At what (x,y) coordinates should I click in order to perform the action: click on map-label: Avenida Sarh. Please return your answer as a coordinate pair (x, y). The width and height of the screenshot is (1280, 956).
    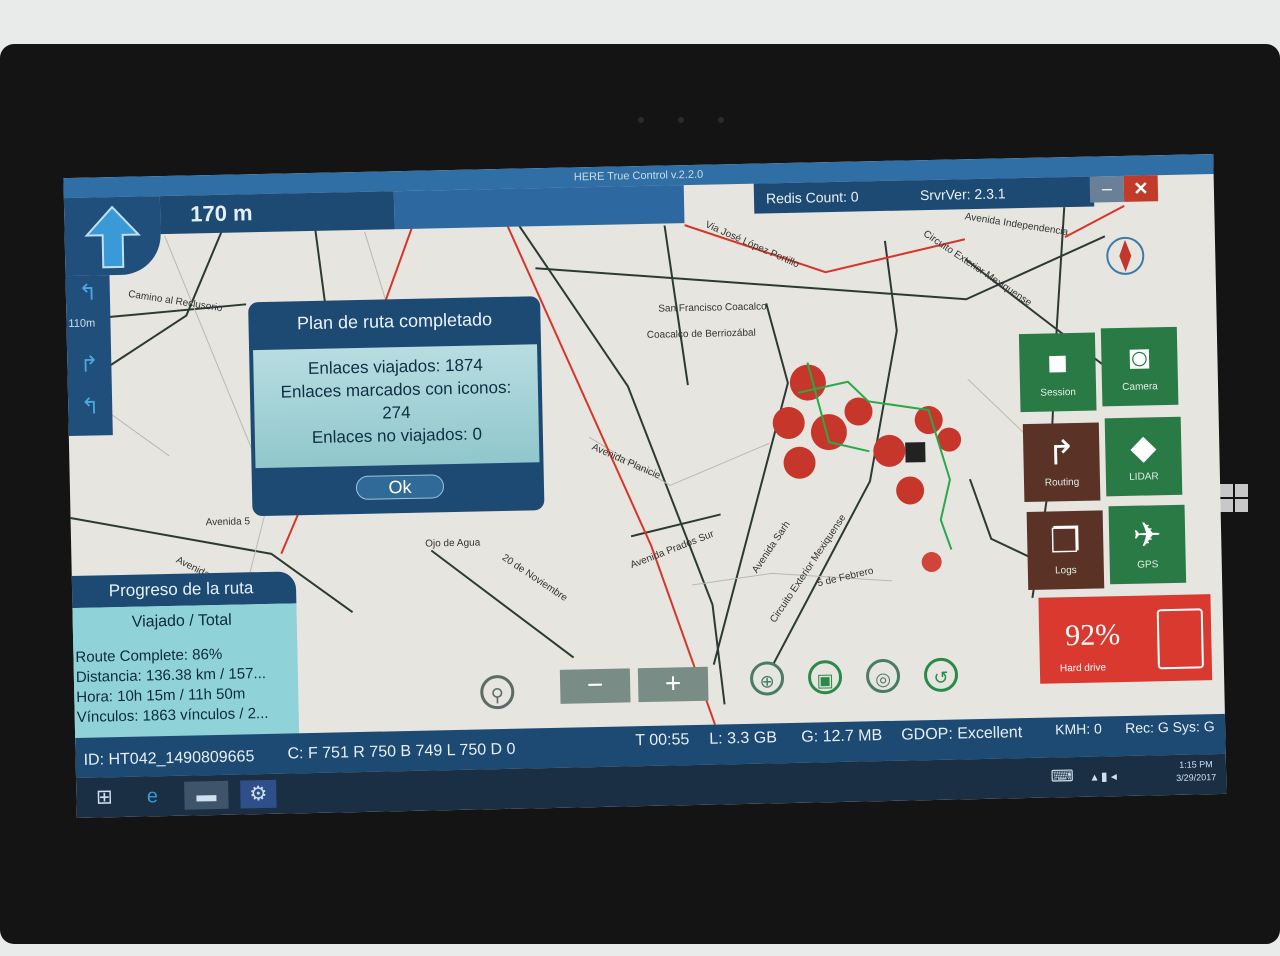
    Looking at the image, I should click on (771, 547).